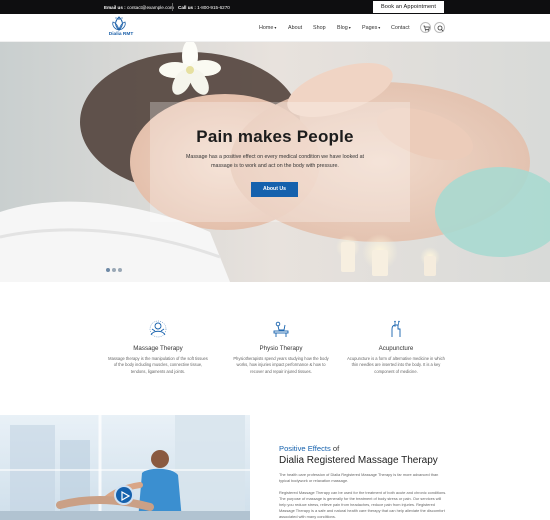  I want to click on book-appointment-button: Book an Appointment, so click(408, 7).